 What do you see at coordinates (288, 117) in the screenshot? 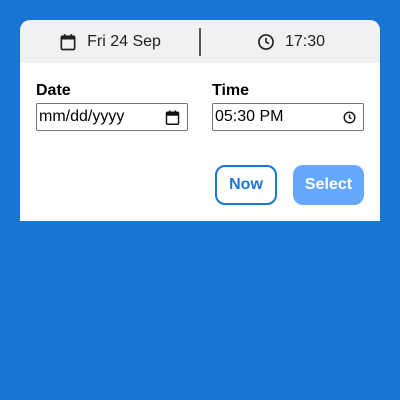
I see `time-input: 05:30 PM` at bounding box center [288, 117].